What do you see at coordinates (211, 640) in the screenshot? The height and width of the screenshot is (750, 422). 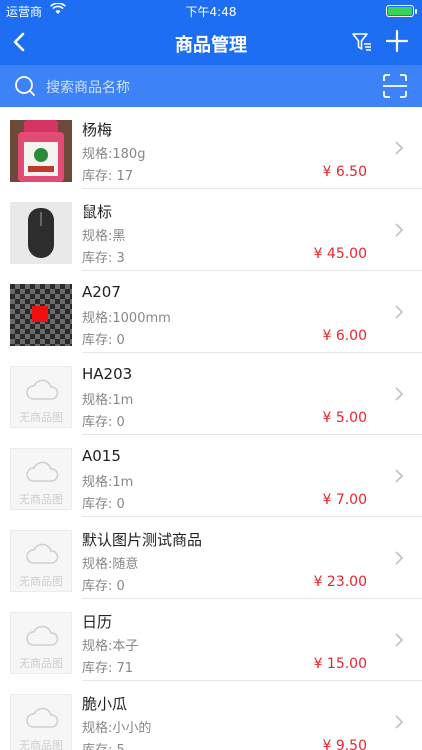 I see `product-row: 无商品图 日历 规格:本子 库存: 71 ¥ 15.00` at bounding box center [211, 640].